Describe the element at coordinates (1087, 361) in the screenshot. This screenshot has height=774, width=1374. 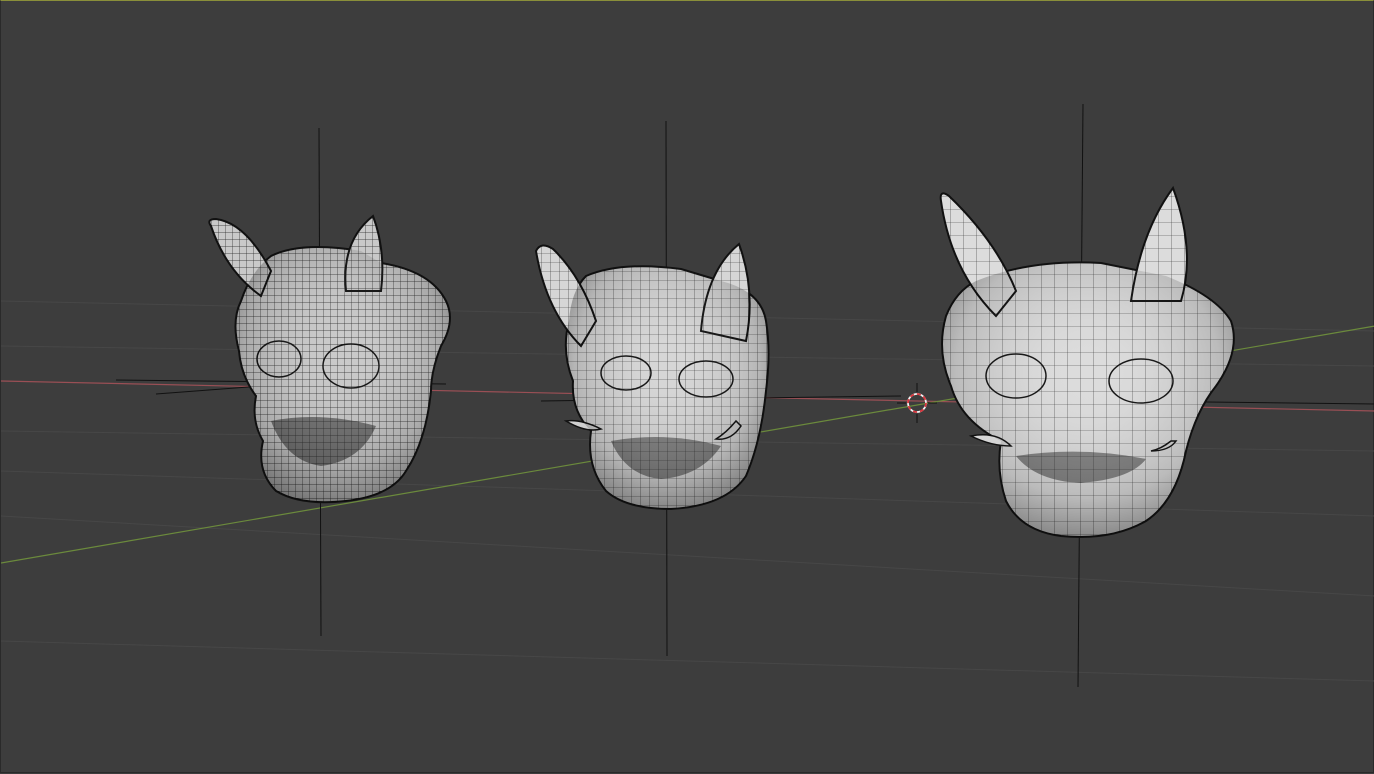
I see `oni-mask-right` at that location.